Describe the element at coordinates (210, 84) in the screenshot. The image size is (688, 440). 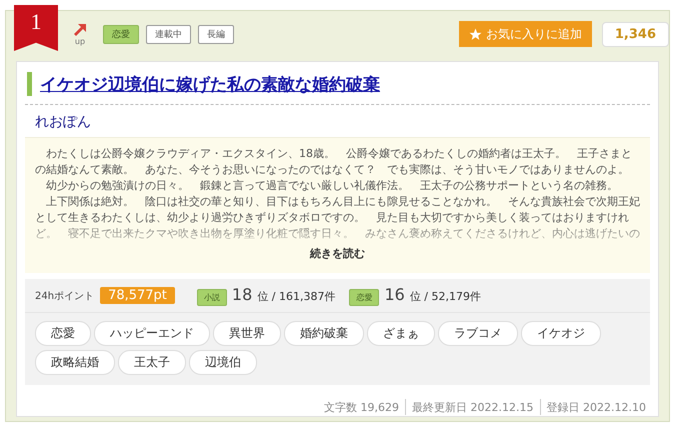
I see `novel-title-link: イケオジ辺境伯に嫁げた私の素敵な婚約破棄` at that location.